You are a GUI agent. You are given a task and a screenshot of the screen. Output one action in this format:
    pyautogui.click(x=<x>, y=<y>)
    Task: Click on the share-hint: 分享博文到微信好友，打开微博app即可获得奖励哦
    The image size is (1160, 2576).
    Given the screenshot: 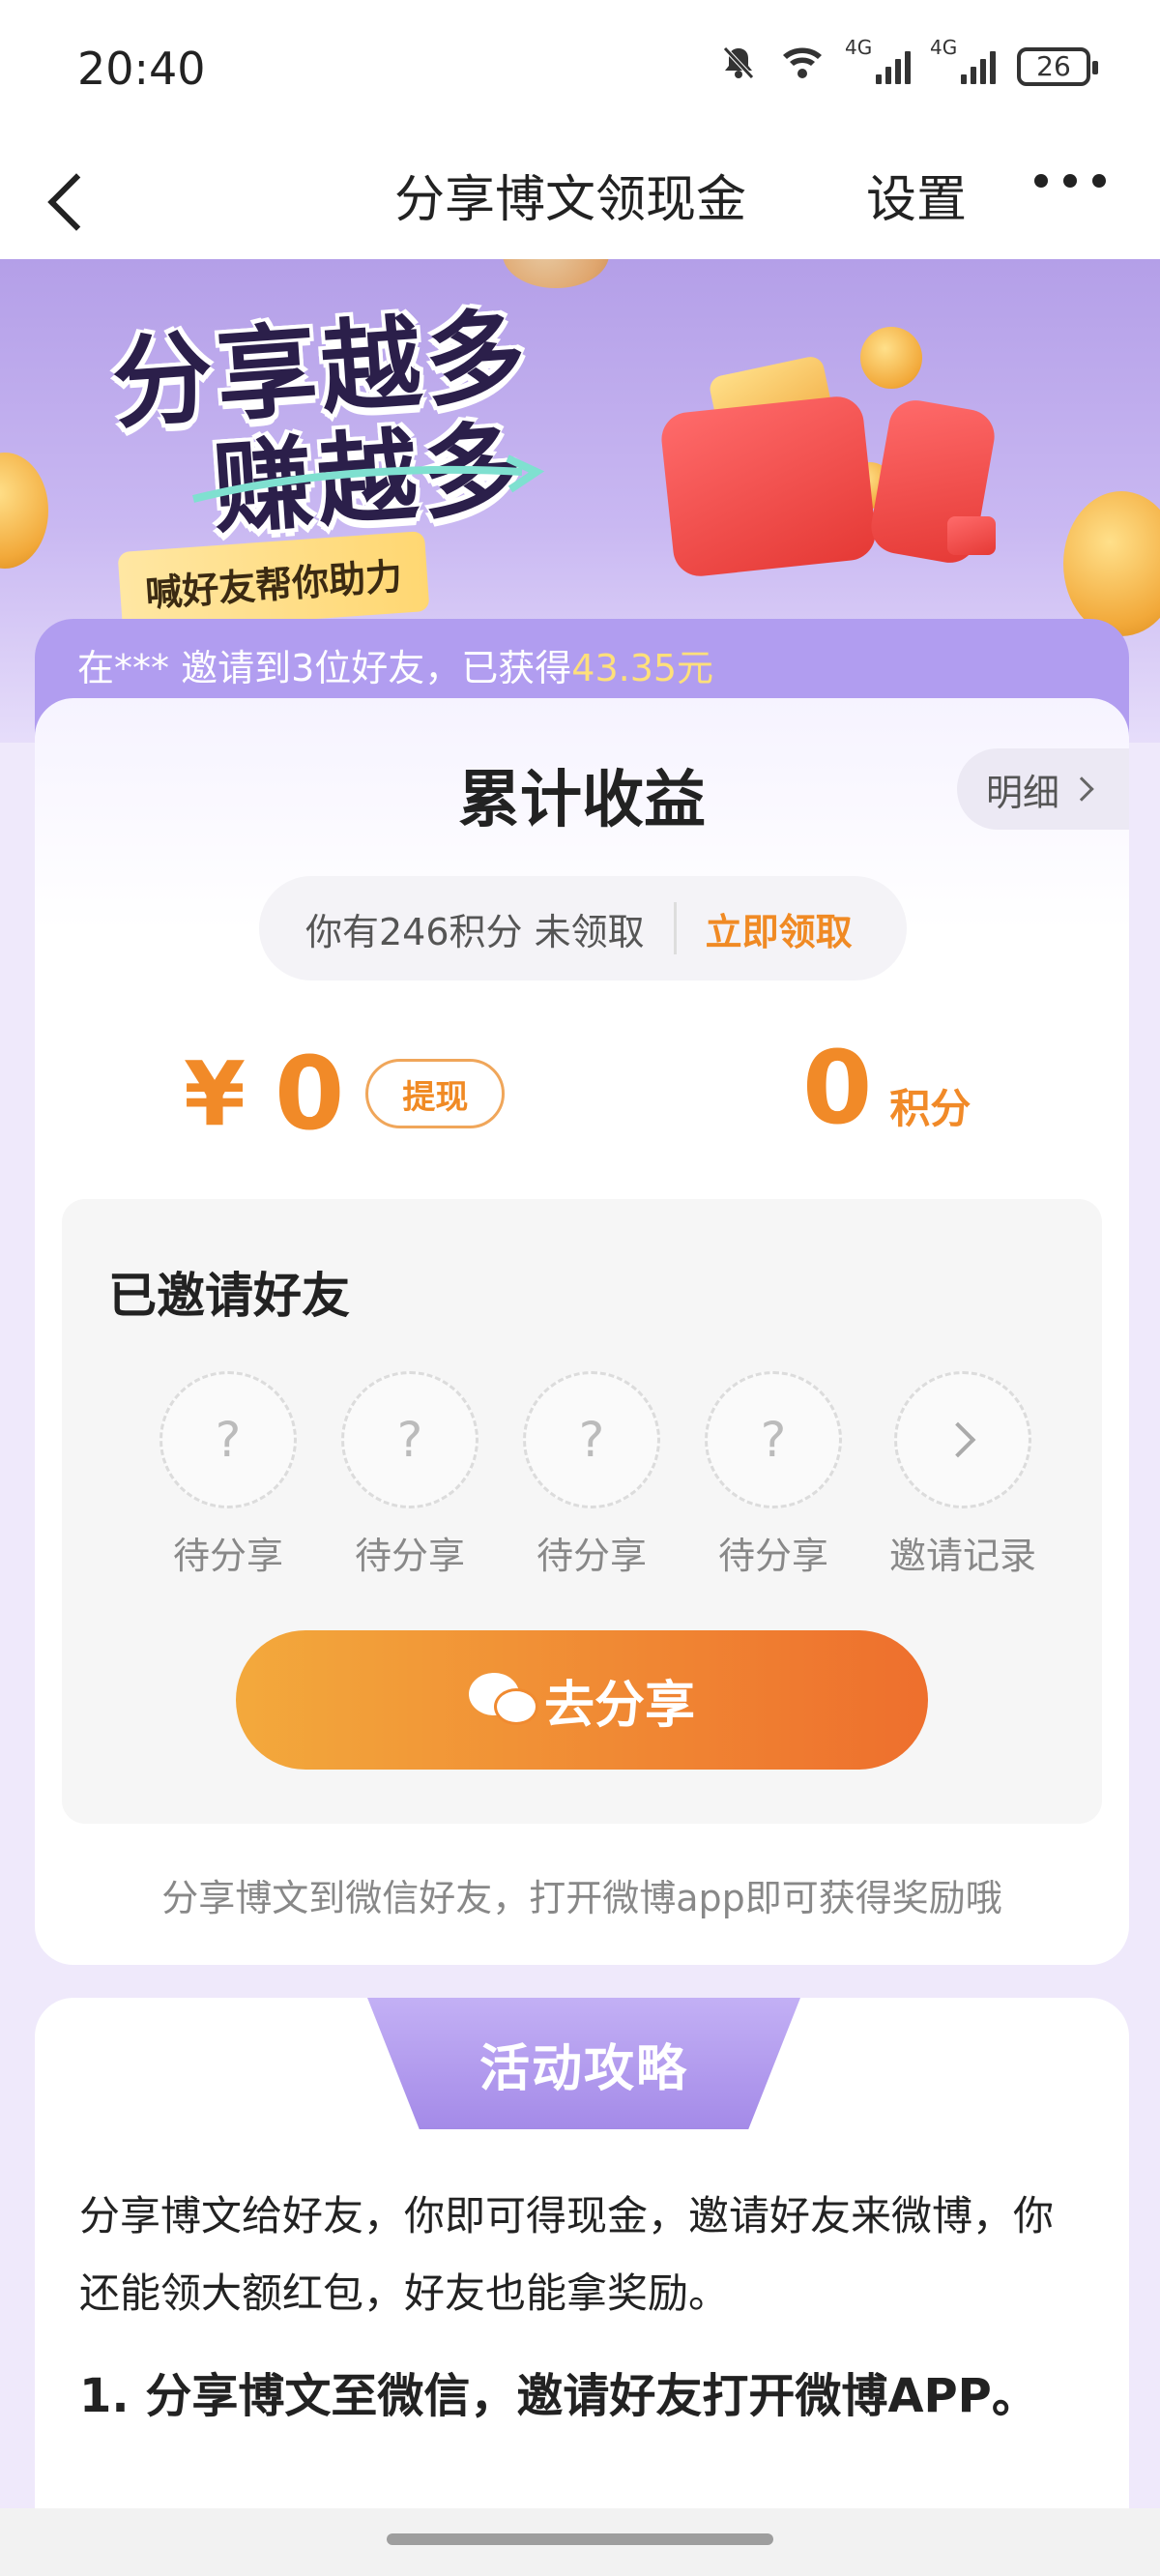 What is the action you would take?
    pyautogui.click(x=581, y=1898)
    